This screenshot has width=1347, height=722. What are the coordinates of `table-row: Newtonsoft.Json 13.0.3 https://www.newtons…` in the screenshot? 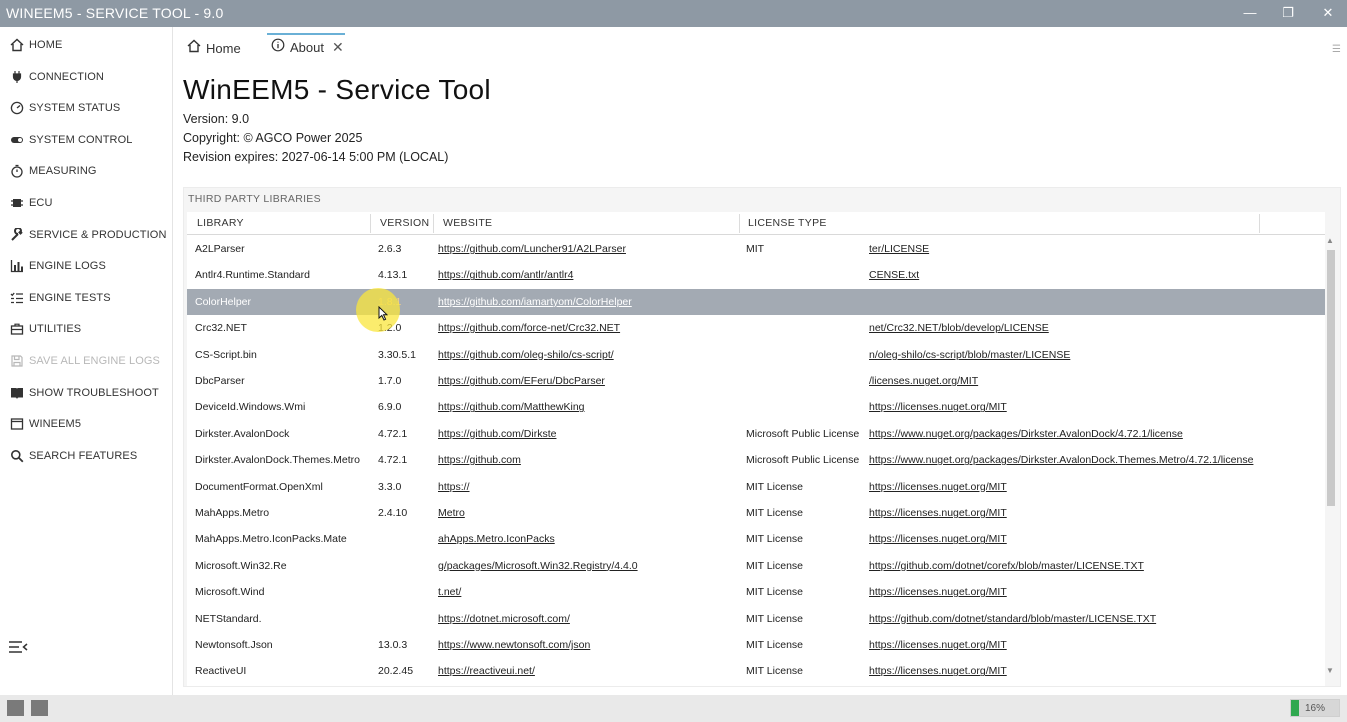 It's located at (756, 645).